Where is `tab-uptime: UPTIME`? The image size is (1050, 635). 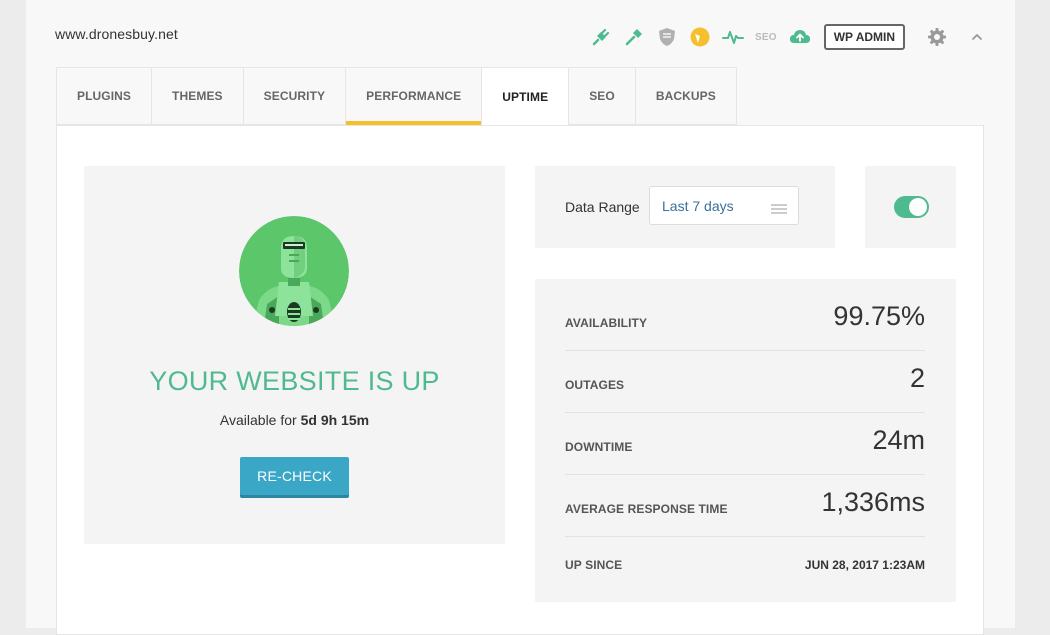 tab-uptime: UPTIME is located at coordinates (526, 96).